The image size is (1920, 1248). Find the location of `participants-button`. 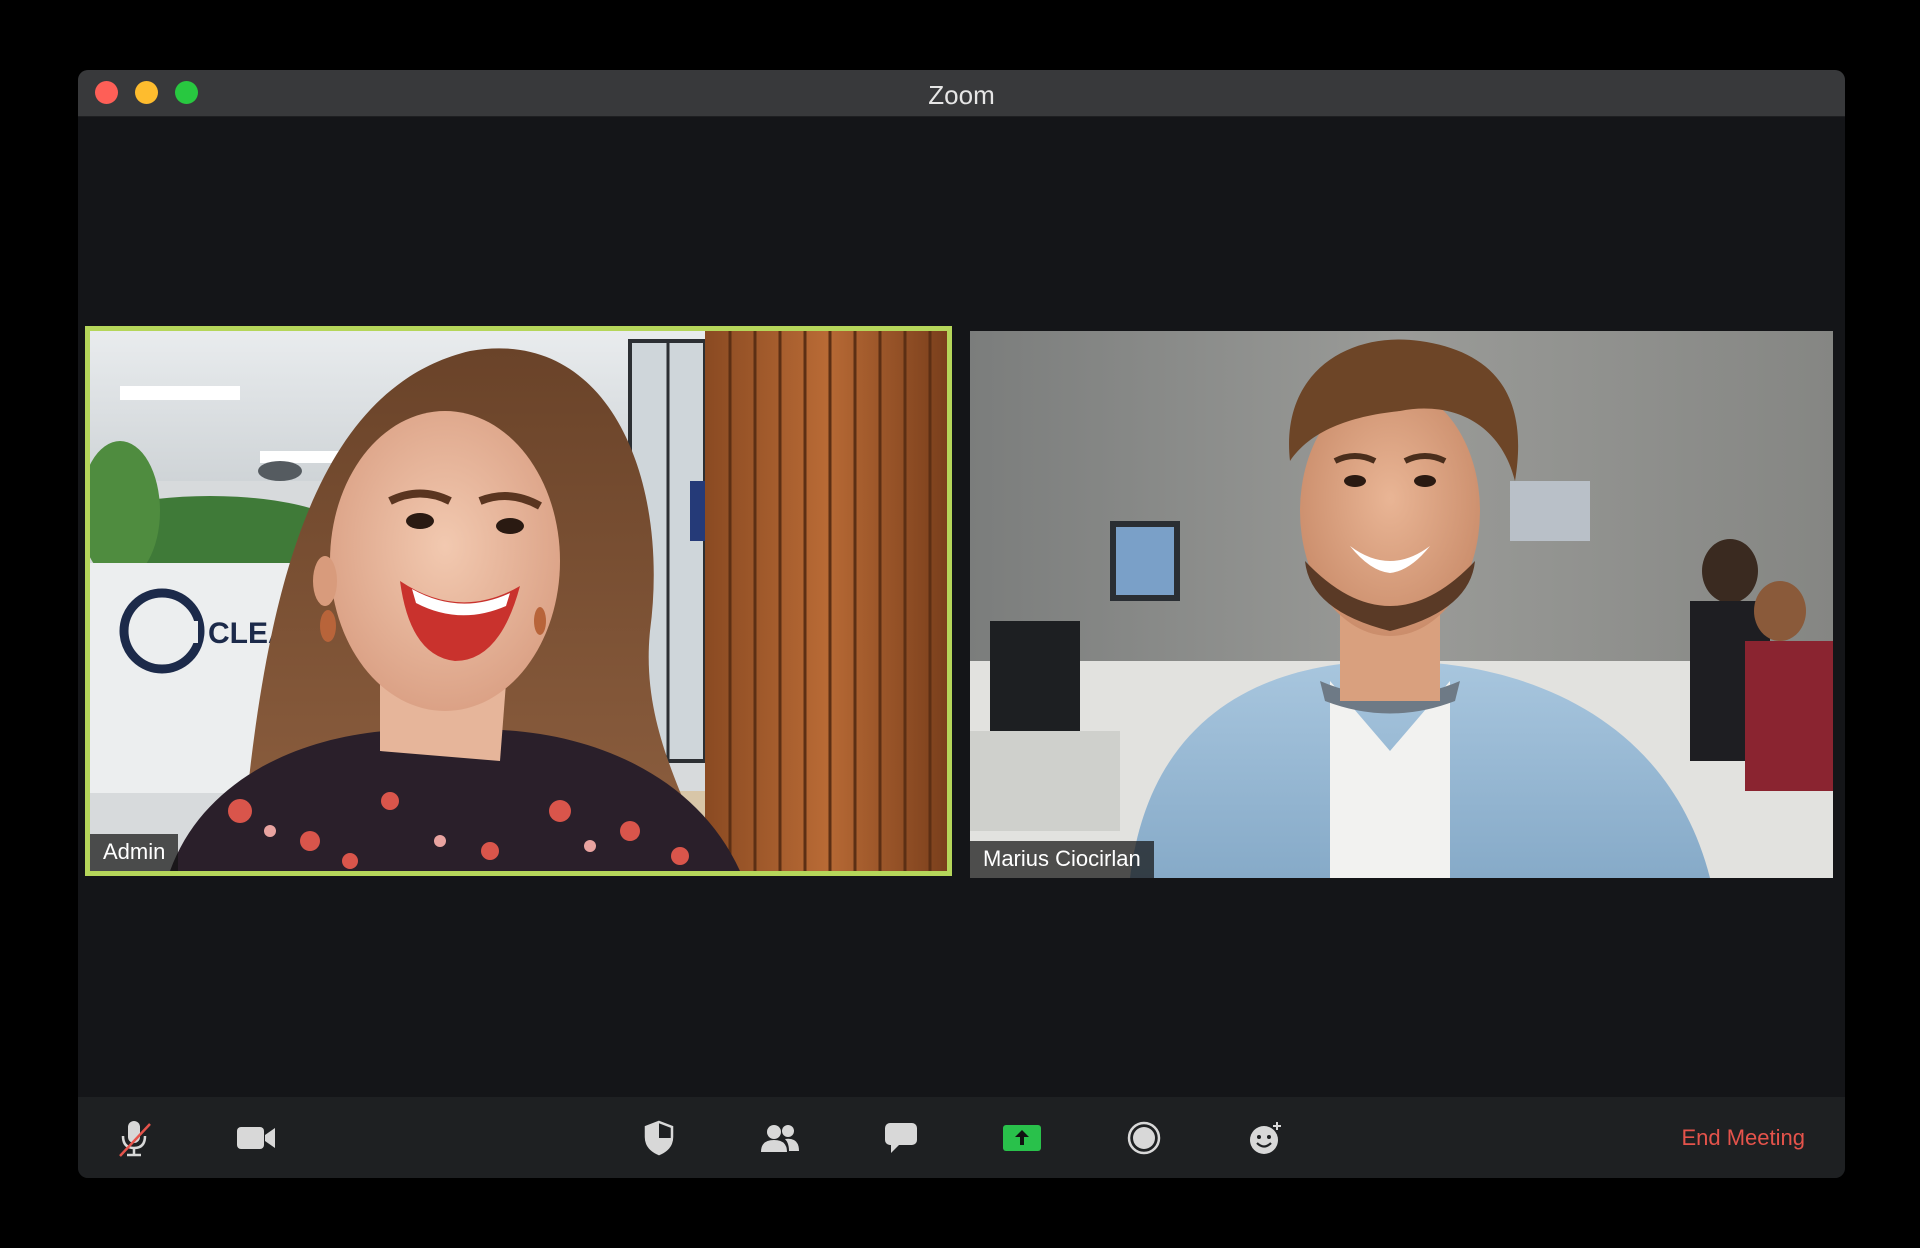

participants-button is located at coordinates (780, 1138).